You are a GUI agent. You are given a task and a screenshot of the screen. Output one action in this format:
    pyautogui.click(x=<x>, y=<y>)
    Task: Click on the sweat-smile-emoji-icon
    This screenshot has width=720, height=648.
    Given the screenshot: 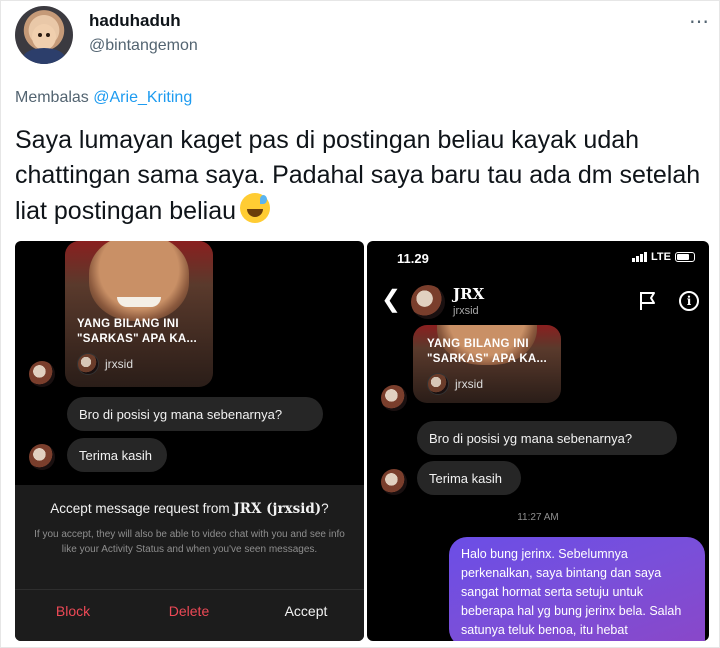 What is the action you would take?
    pyautogui.click(x=255, y=208)
    